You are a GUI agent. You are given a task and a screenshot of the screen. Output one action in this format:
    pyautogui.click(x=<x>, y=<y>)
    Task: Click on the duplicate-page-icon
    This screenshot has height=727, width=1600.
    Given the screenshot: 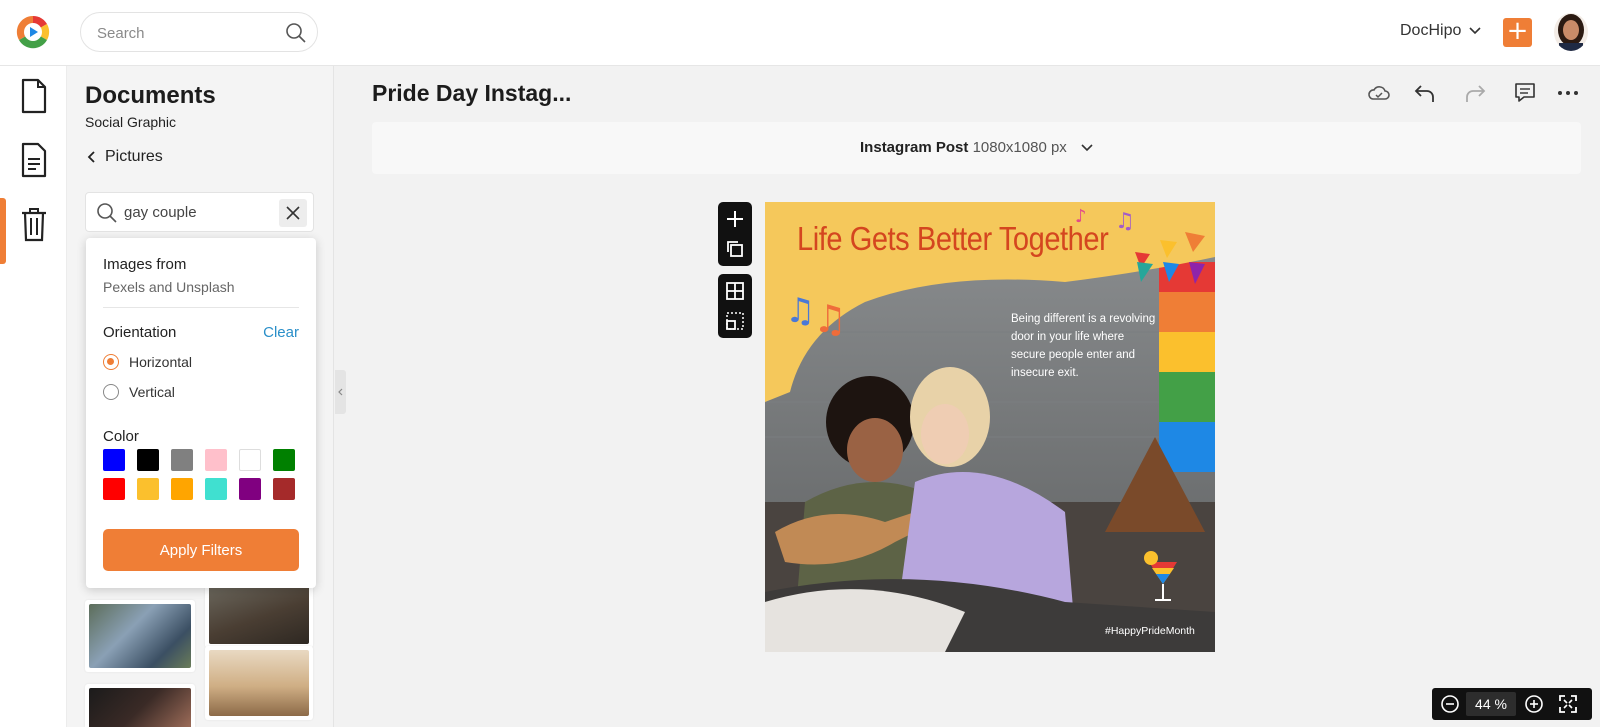 What is the action you would take?
    pyautogui.click(x=735, y=249)
    